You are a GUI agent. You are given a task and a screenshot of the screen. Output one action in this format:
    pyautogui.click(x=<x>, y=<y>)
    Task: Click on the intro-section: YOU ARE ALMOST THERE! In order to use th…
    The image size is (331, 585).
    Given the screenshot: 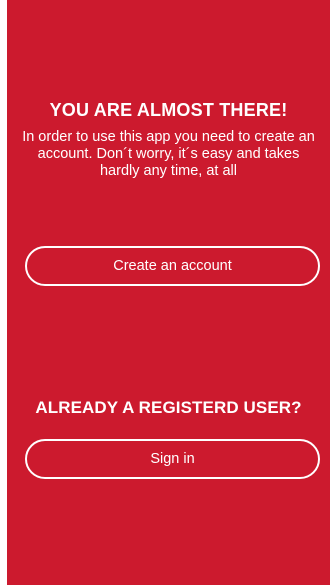 What is the action you would take?
    pyautogui.click(x=168, y=139)
    